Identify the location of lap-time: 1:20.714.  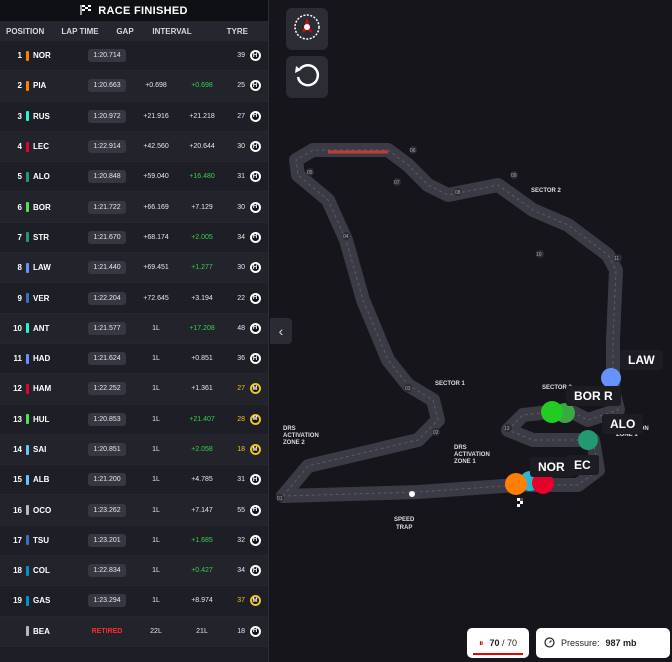
(107, 56).